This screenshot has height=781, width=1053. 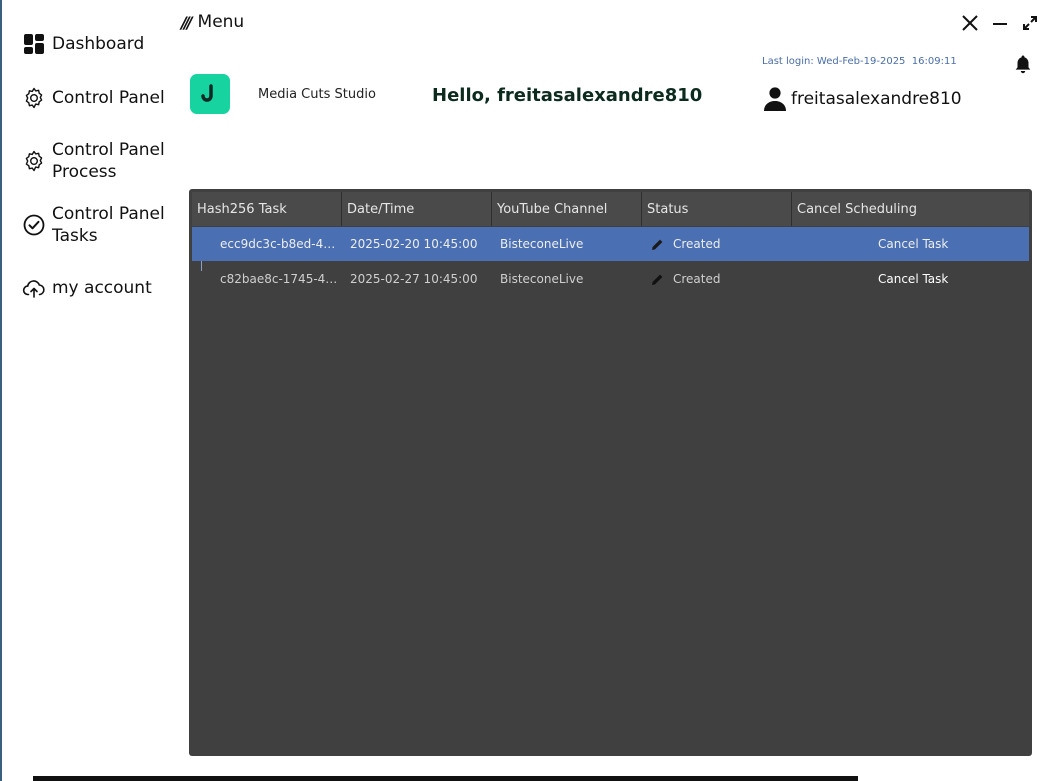 What do you see at coordinates (98, 44) in the screenshot?
I see `sidebar-item-label: Dashboard` at bounding box center [98, 44].